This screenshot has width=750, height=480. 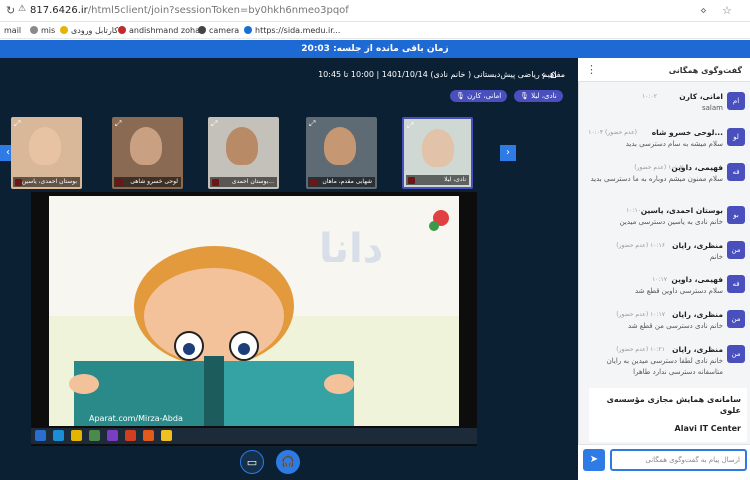 I want to click on mis-icon, so click(x=34, y=30).